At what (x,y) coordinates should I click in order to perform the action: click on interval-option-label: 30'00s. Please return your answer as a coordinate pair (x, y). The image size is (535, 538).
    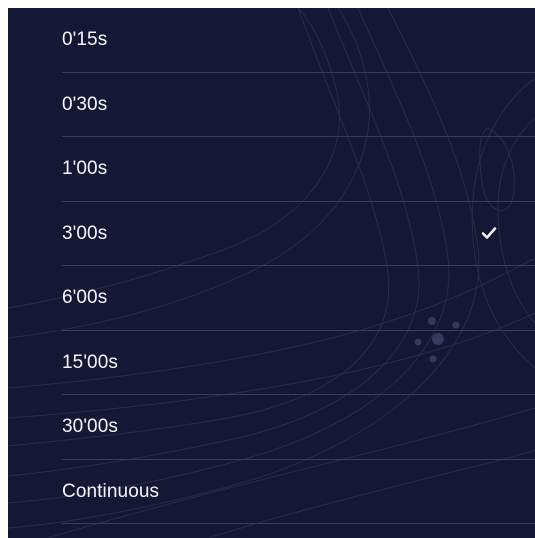
    Looking at the image, I should click on (90, 426).